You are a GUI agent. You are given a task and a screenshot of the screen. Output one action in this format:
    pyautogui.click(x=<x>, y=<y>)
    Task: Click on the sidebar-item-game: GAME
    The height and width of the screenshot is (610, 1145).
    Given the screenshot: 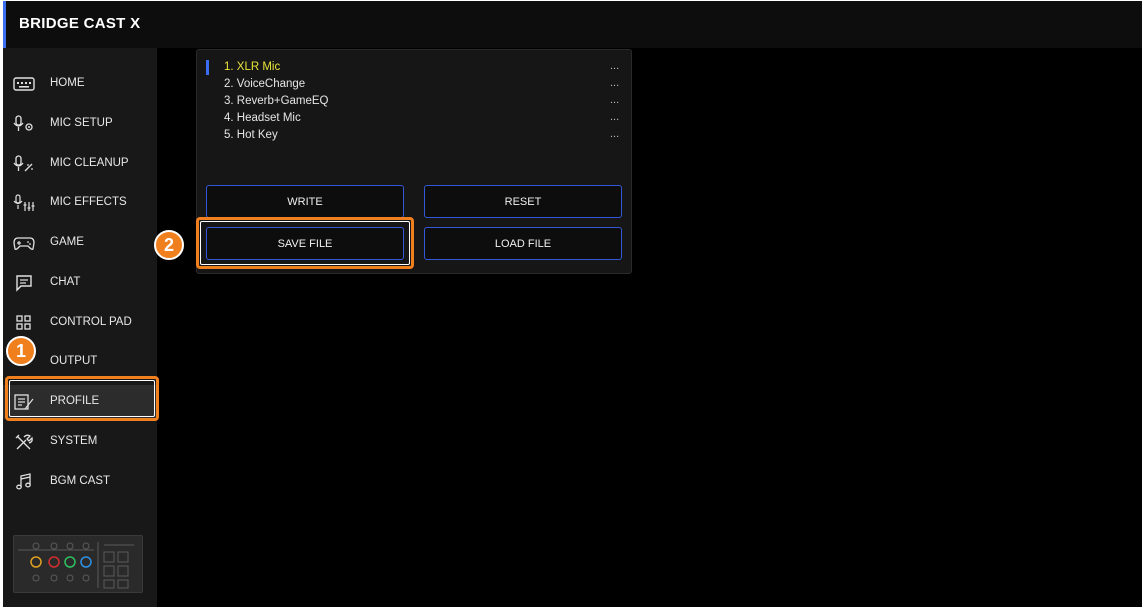 What is the action you would take?
    pyautogui.click(x=80, y=243)
    